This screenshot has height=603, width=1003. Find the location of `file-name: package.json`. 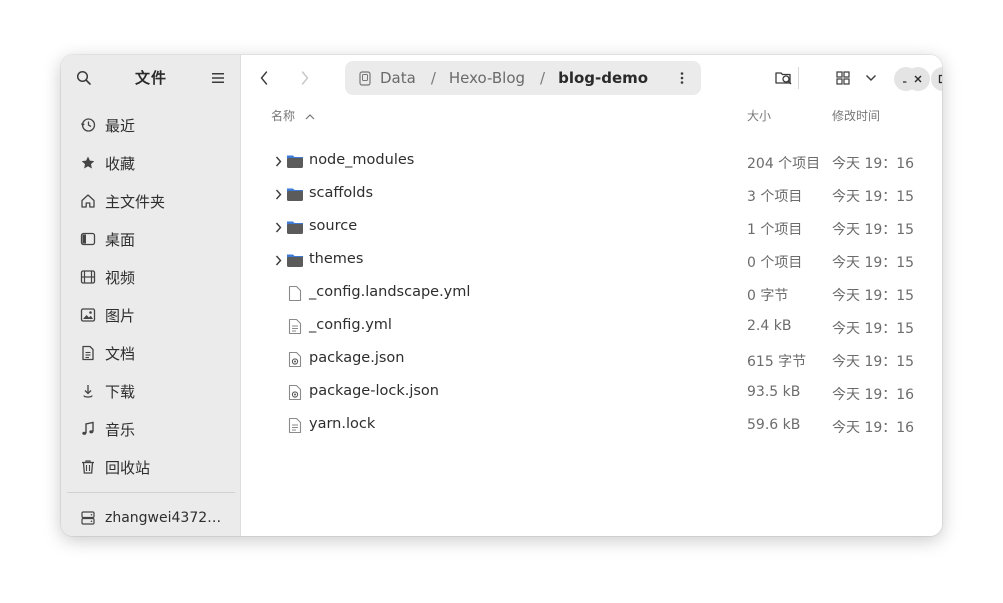

file-name: package.json is located at coordinates (357, 358).